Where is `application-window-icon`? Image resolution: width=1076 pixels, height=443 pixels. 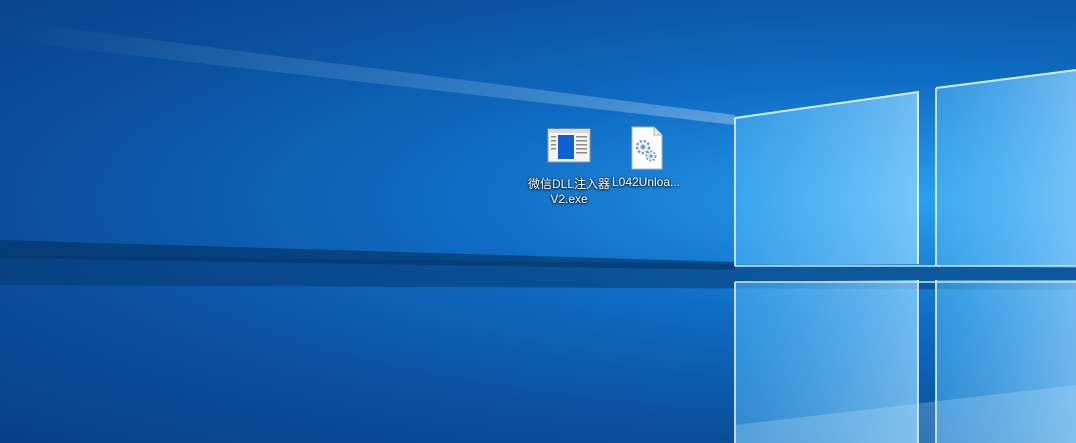 application-window-icon is located at coordinates (569, 145).